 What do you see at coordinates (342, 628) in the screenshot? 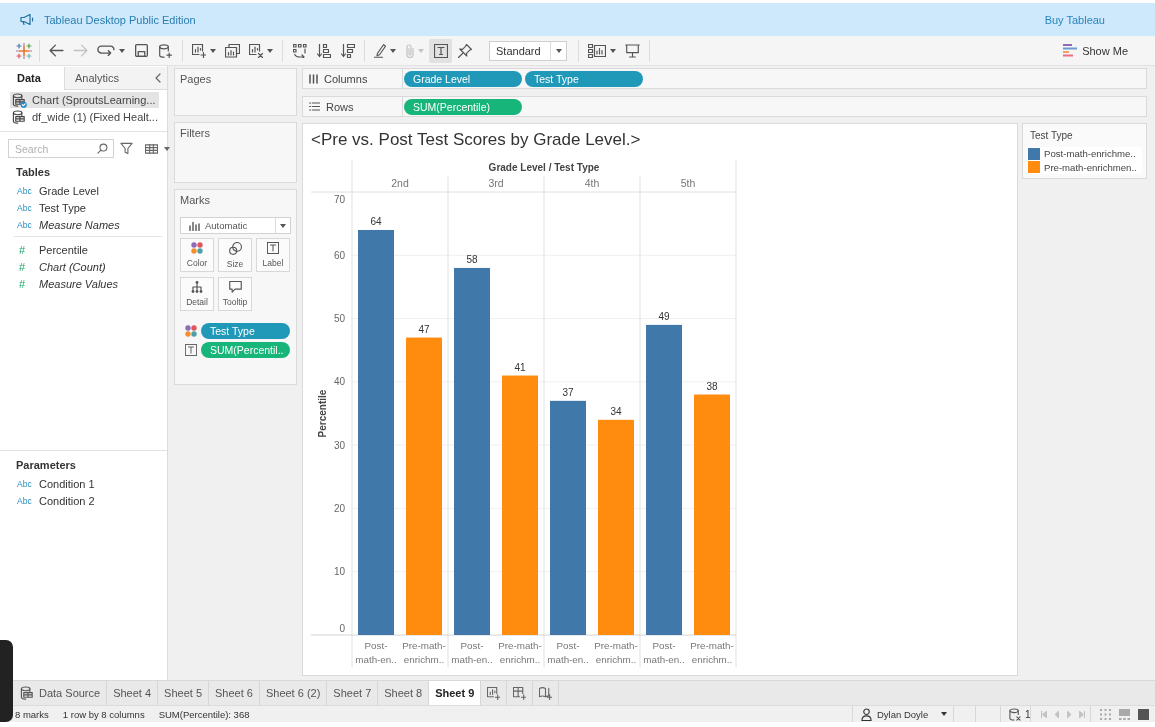
I see `axis-tick-label: 0` at bounding box center [342, 628].